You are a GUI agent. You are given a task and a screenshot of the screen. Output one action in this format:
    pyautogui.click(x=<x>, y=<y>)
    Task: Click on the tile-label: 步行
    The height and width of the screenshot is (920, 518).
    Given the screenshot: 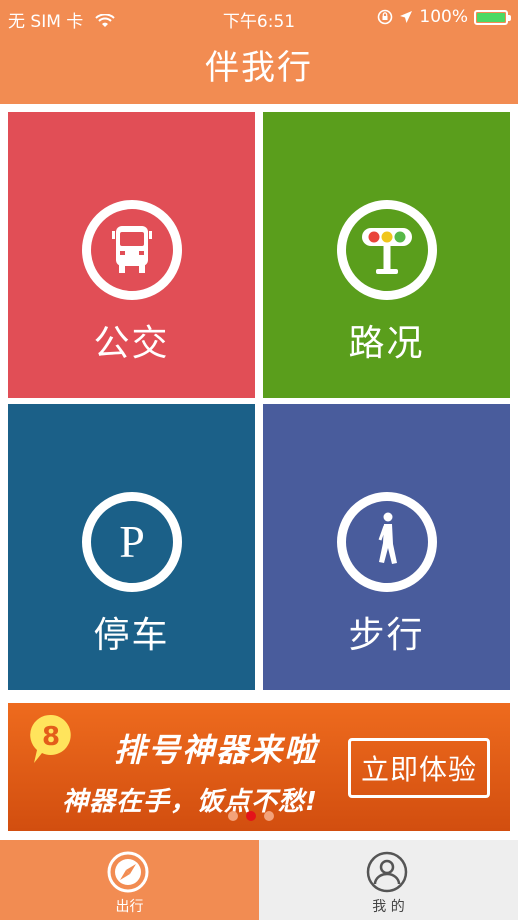 What is the action you would take?
    pyautogui.click(x=386, y=635)
    